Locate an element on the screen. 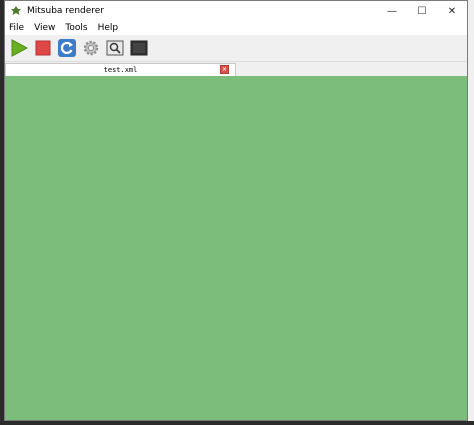 The image size is (474, 425). menu-view: View is located at coordinates (44, 28).